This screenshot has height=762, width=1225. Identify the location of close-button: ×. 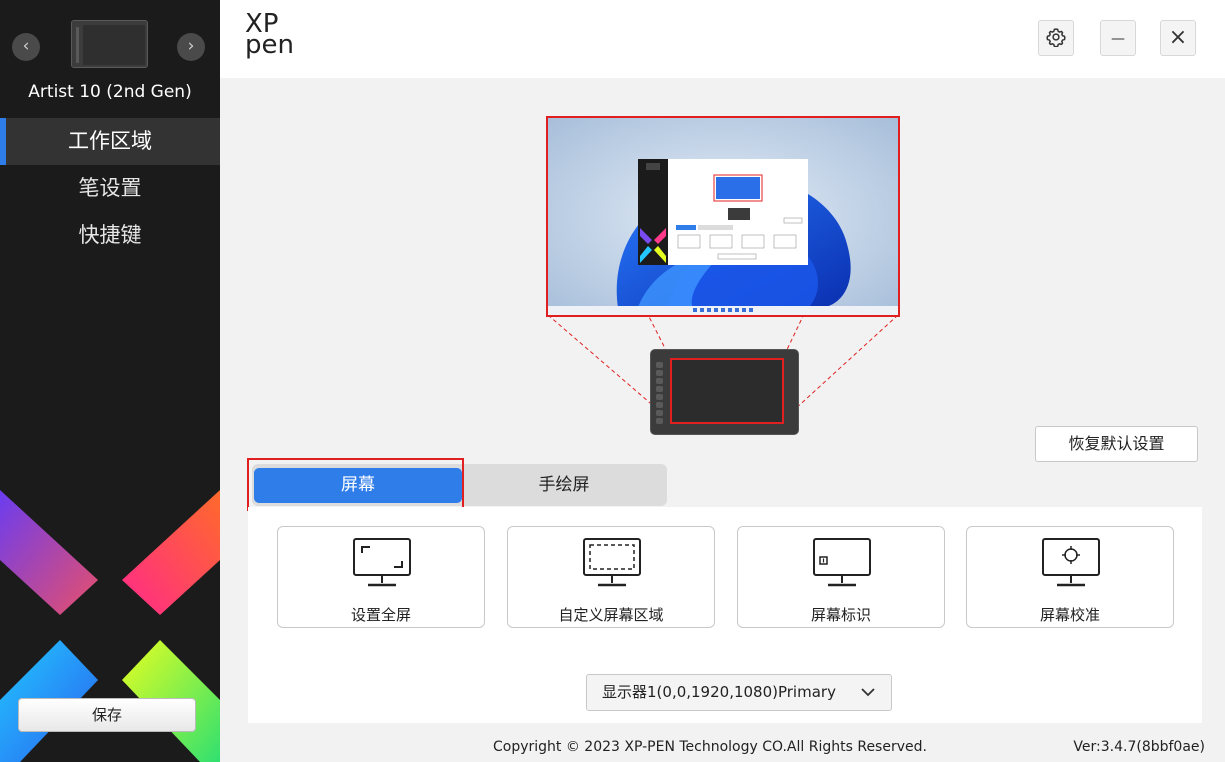
(1178, 38).